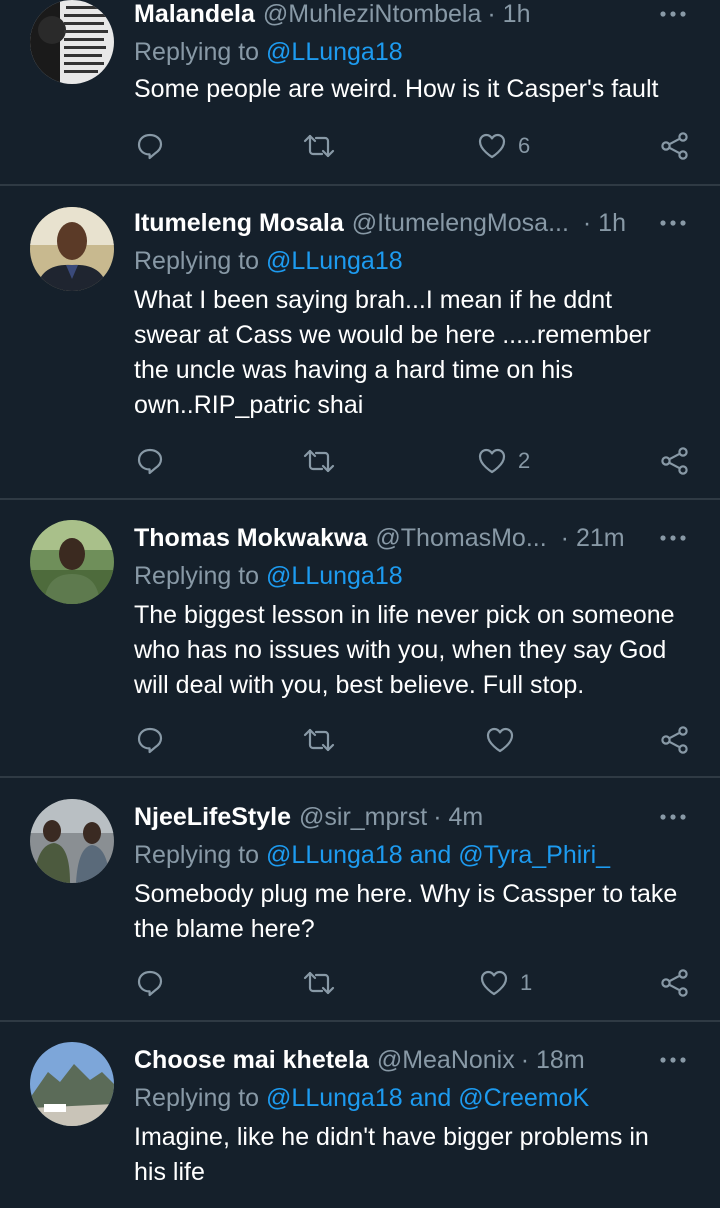  Describe the element at coordinates (194, 17) in the screenshot. I see `display-name: Malandela` at that location.